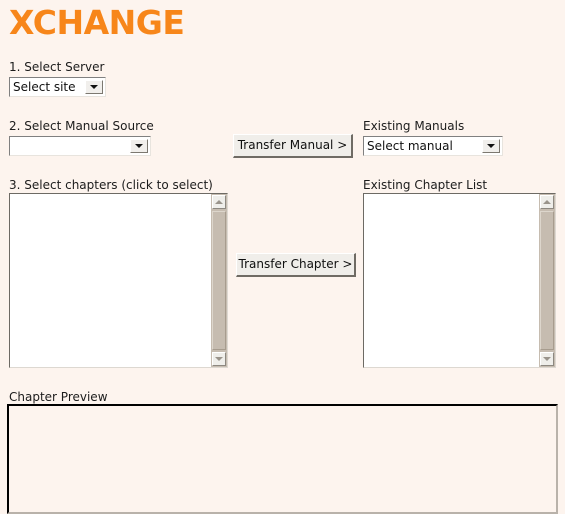 Image resolution: width=565 pixels, height=514 pixels. Describe the element at coordinates (97, 22) in the screenshot. I see `app-brand-title: XCHANGE` at that location.